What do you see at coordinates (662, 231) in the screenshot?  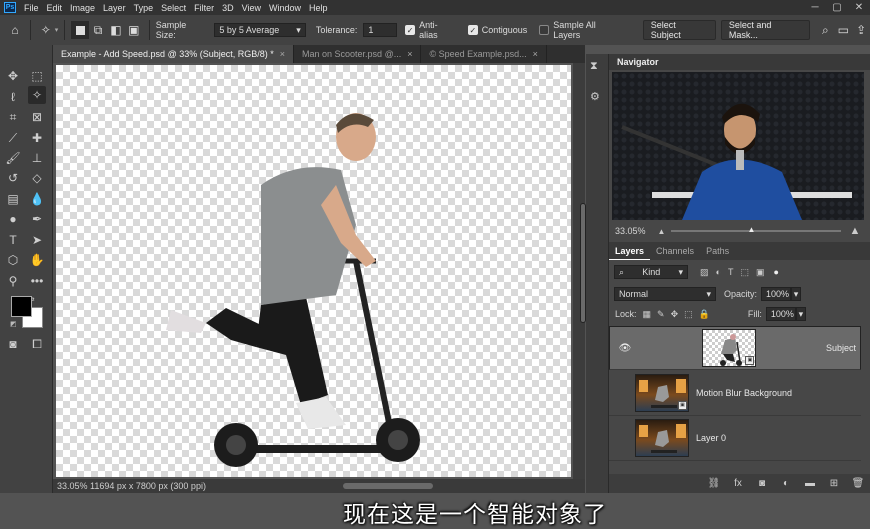 I see `zoom-out-icon: ▲` at bounding box center [662, 231].